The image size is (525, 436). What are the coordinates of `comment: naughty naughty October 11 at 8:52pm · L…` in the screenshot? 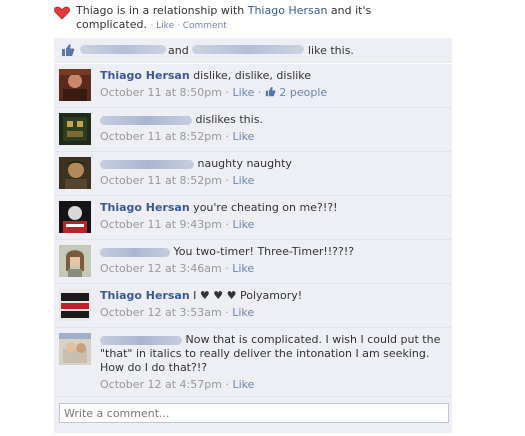 It's located at (253, 174).